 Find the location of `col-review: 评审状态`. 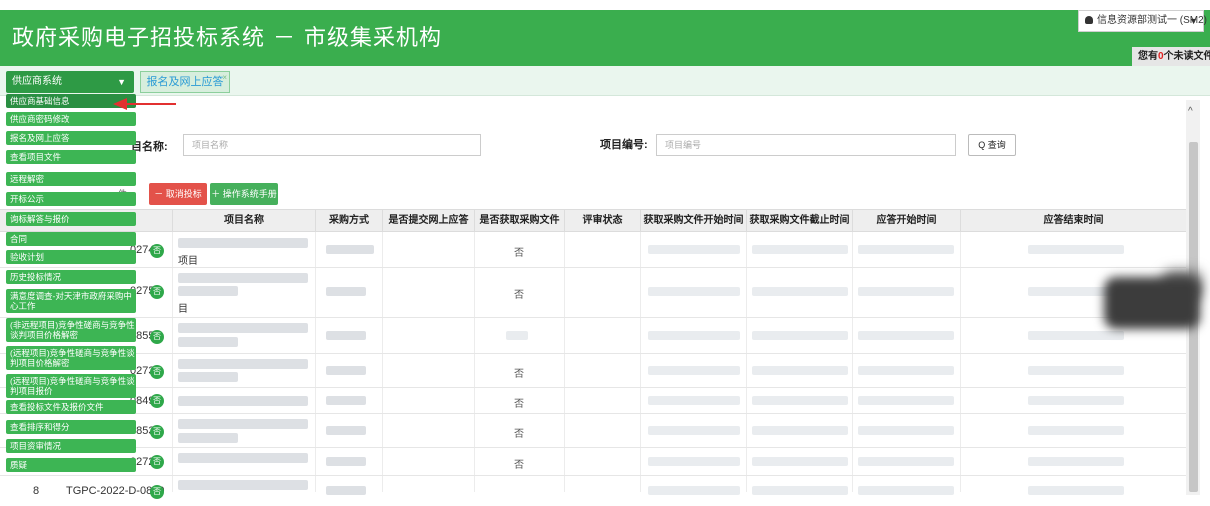

col-review: 评审状态 is located at coordinates (602, 221).